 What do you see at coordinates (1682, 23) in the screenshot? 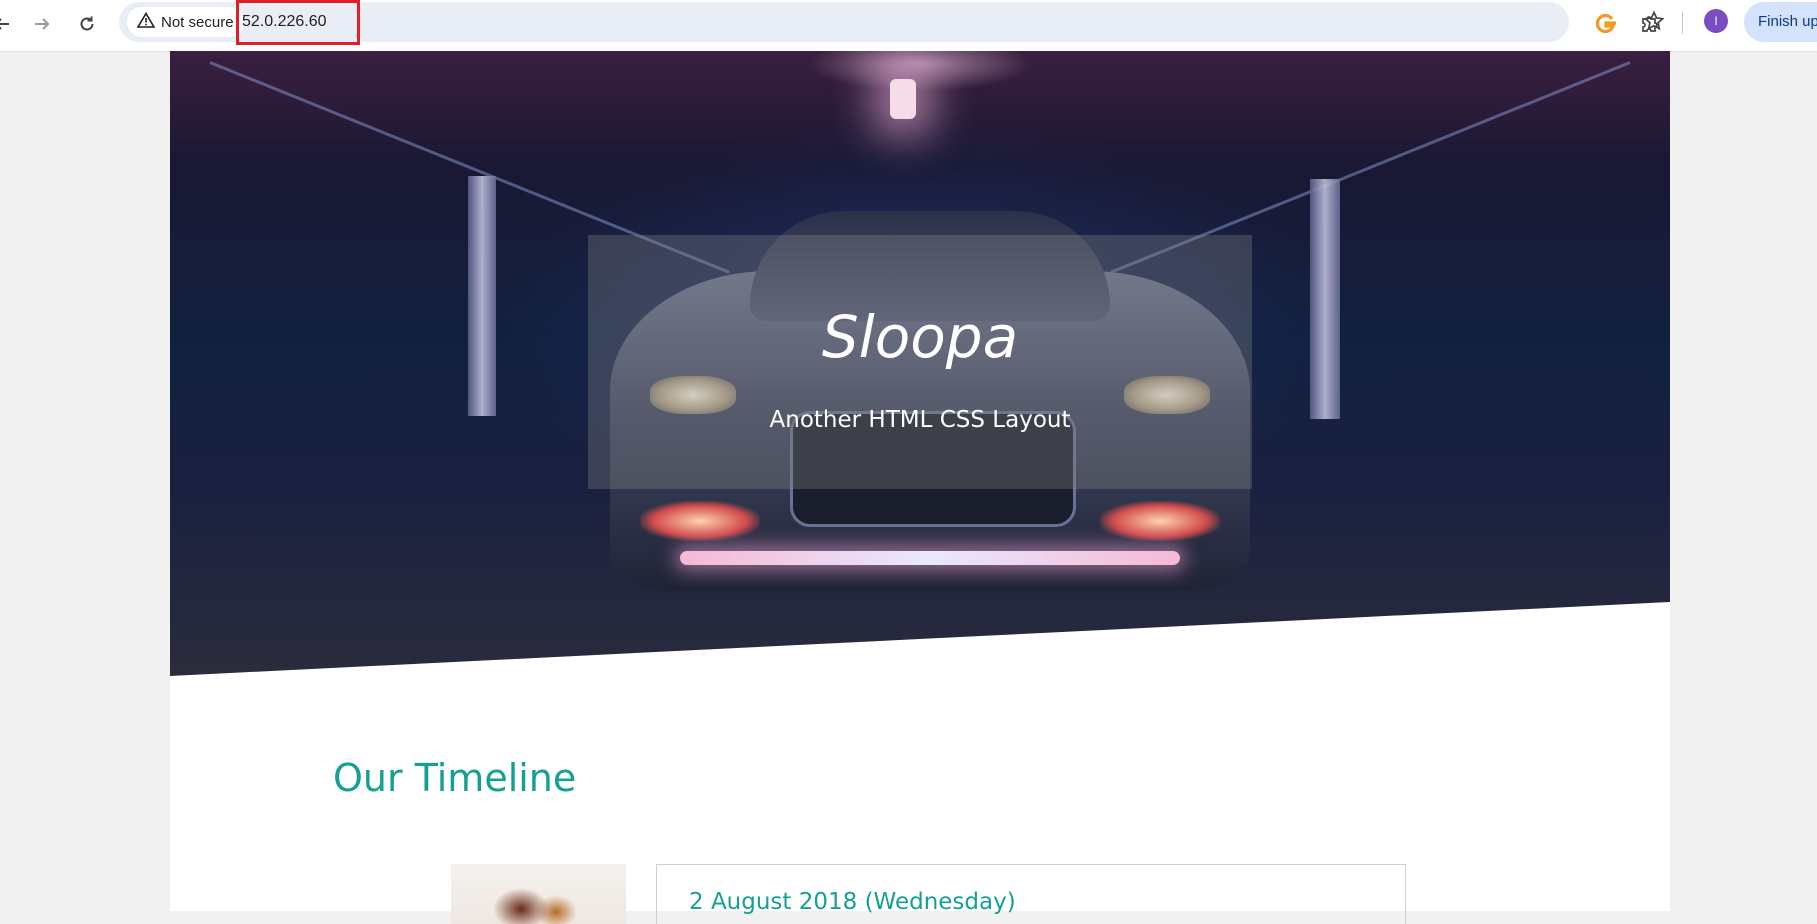
I see `toolbar-divider` at bounding box center [1682, 23].